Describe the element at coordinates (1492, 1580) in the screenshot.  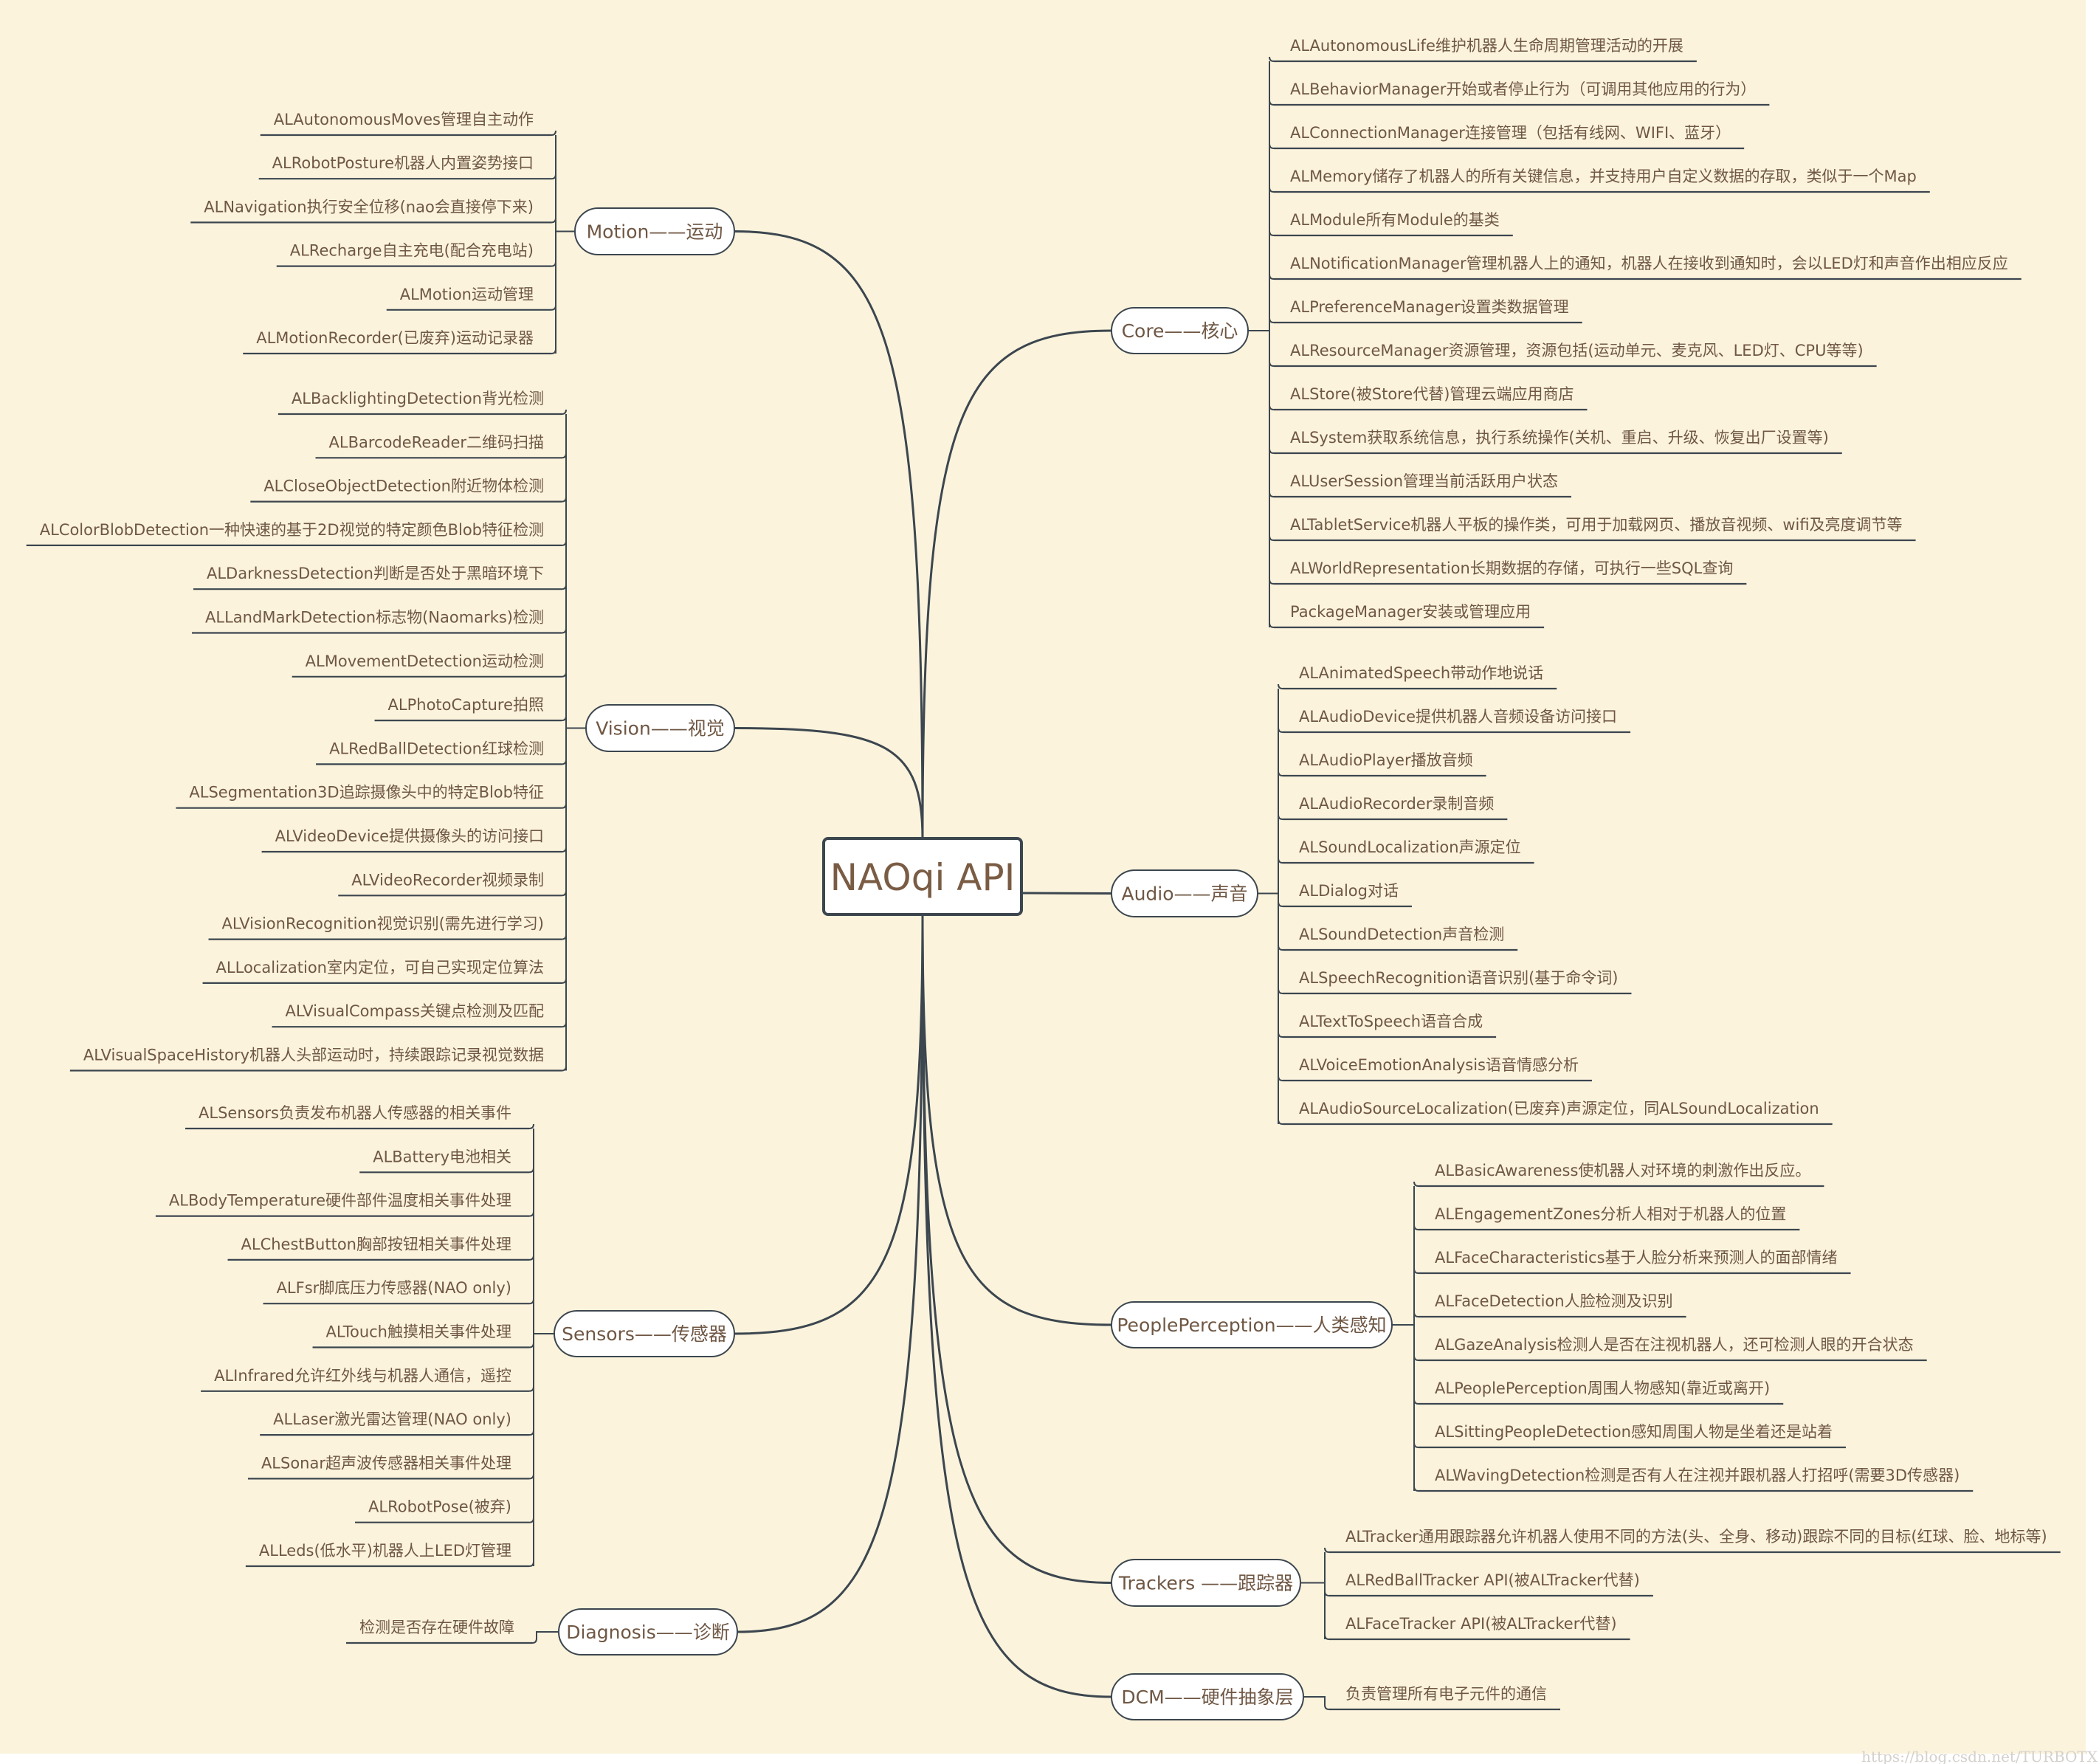
I see `leaf-item-label: ALRedBallTracker API(被ALTracker代替)` at that location.